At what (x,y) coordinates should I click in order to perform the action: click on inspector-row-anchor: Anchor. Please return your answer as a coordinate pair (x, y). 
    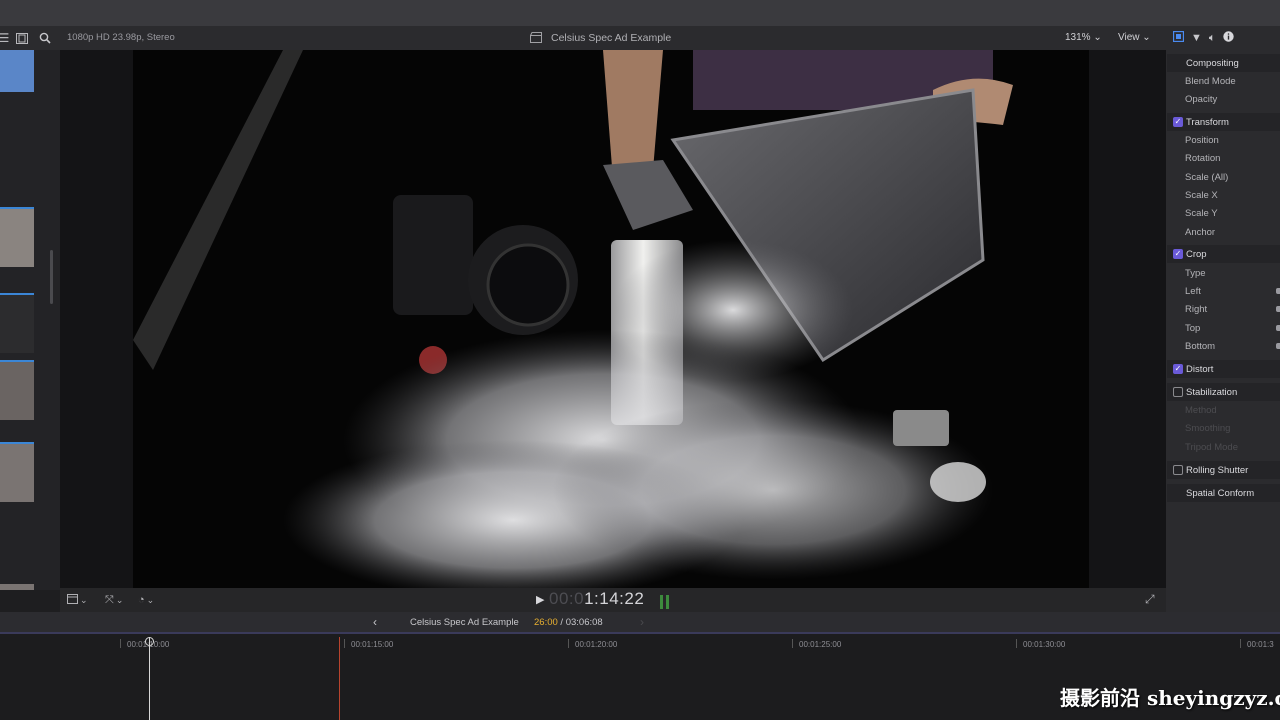
    Looking at the image, I should click on (1223, 232).